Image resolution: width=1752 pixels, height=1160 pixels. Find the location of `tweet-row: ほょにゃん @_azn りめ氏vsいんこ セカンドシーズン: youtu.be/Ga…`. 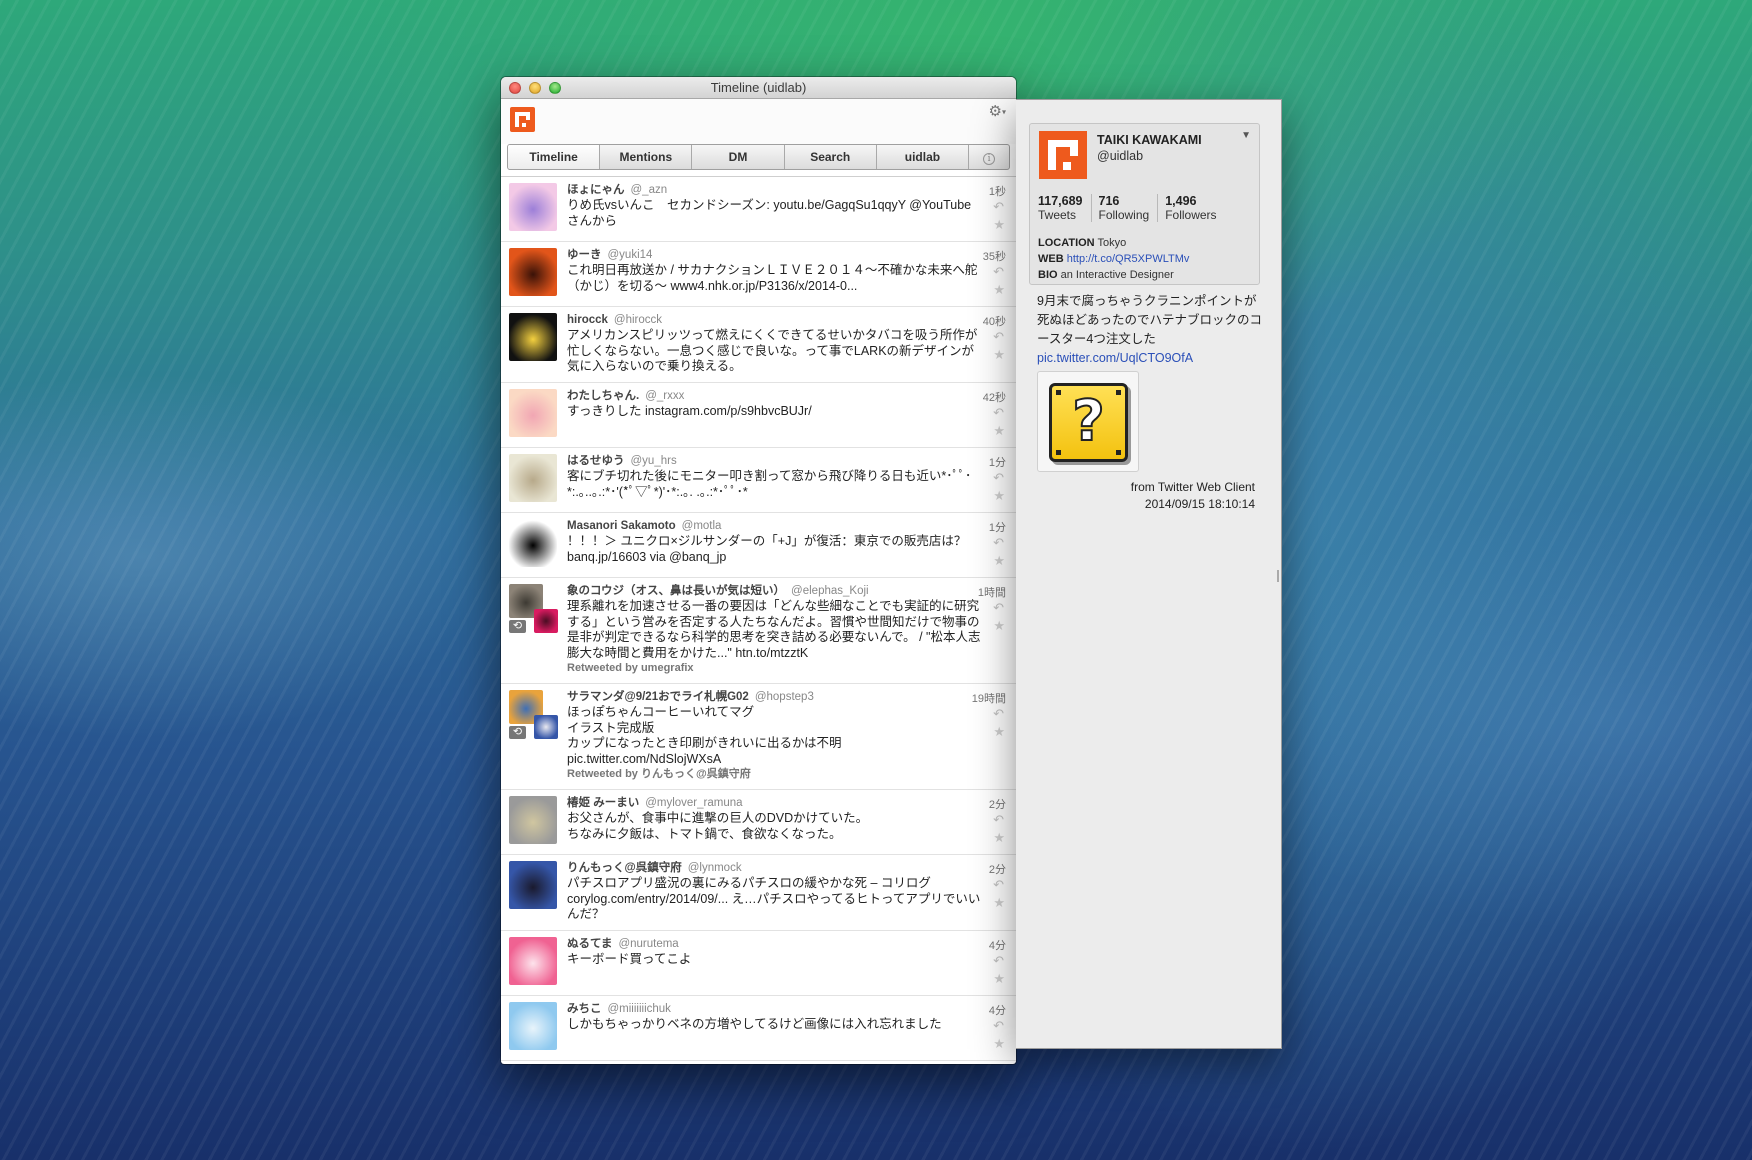

tweet-row: ほょにゃん @_azn りめ氏vsいんこ セカンドシーズン: youtu.be/Ga… is located at coordinates (758, 209).